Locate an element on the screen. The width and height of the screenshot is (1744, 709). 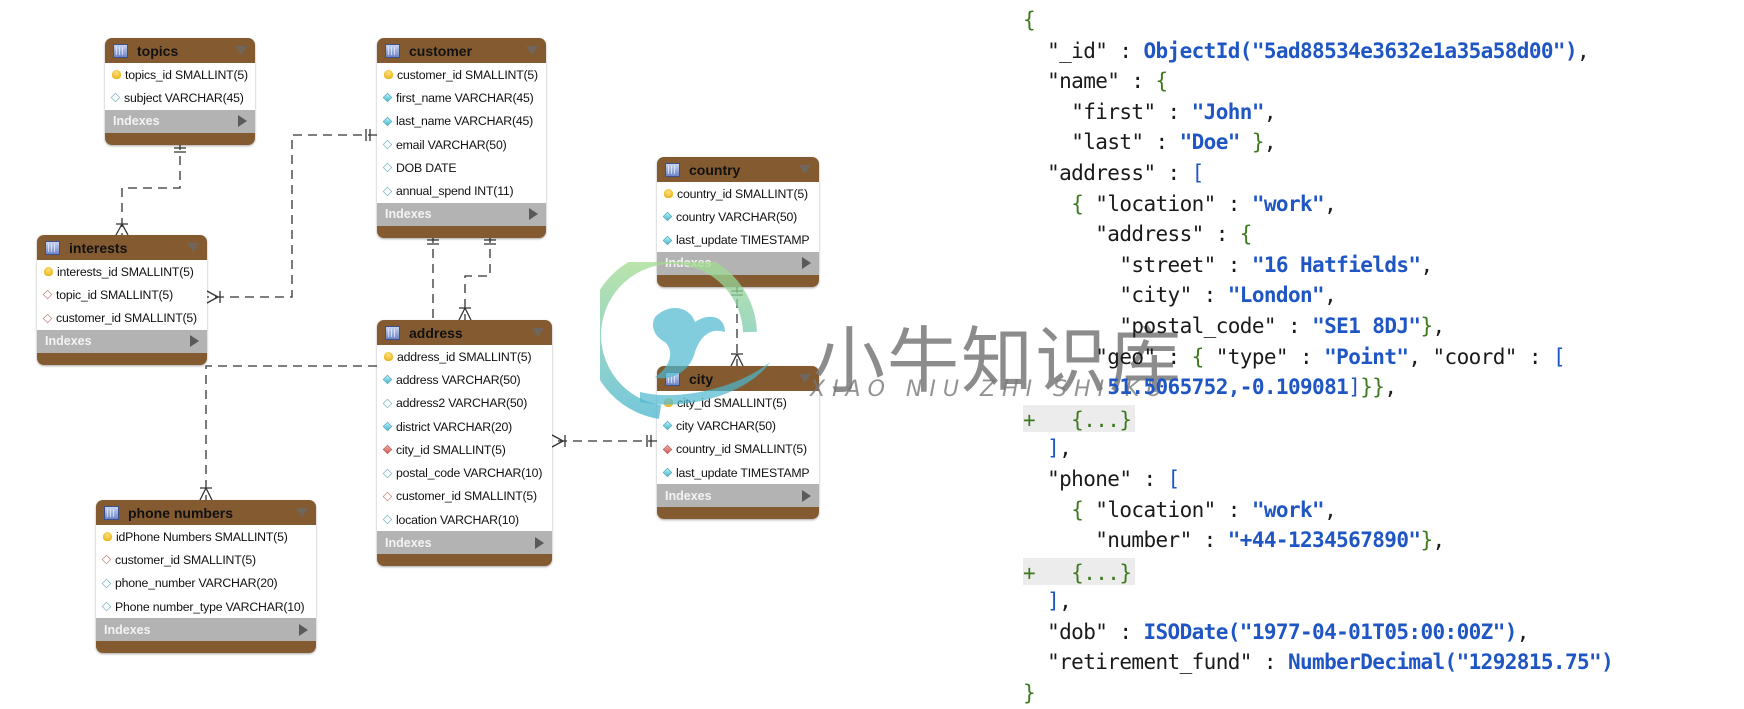
column-row: address_id SMALLINT(5) is located at coordinates (464, 356).